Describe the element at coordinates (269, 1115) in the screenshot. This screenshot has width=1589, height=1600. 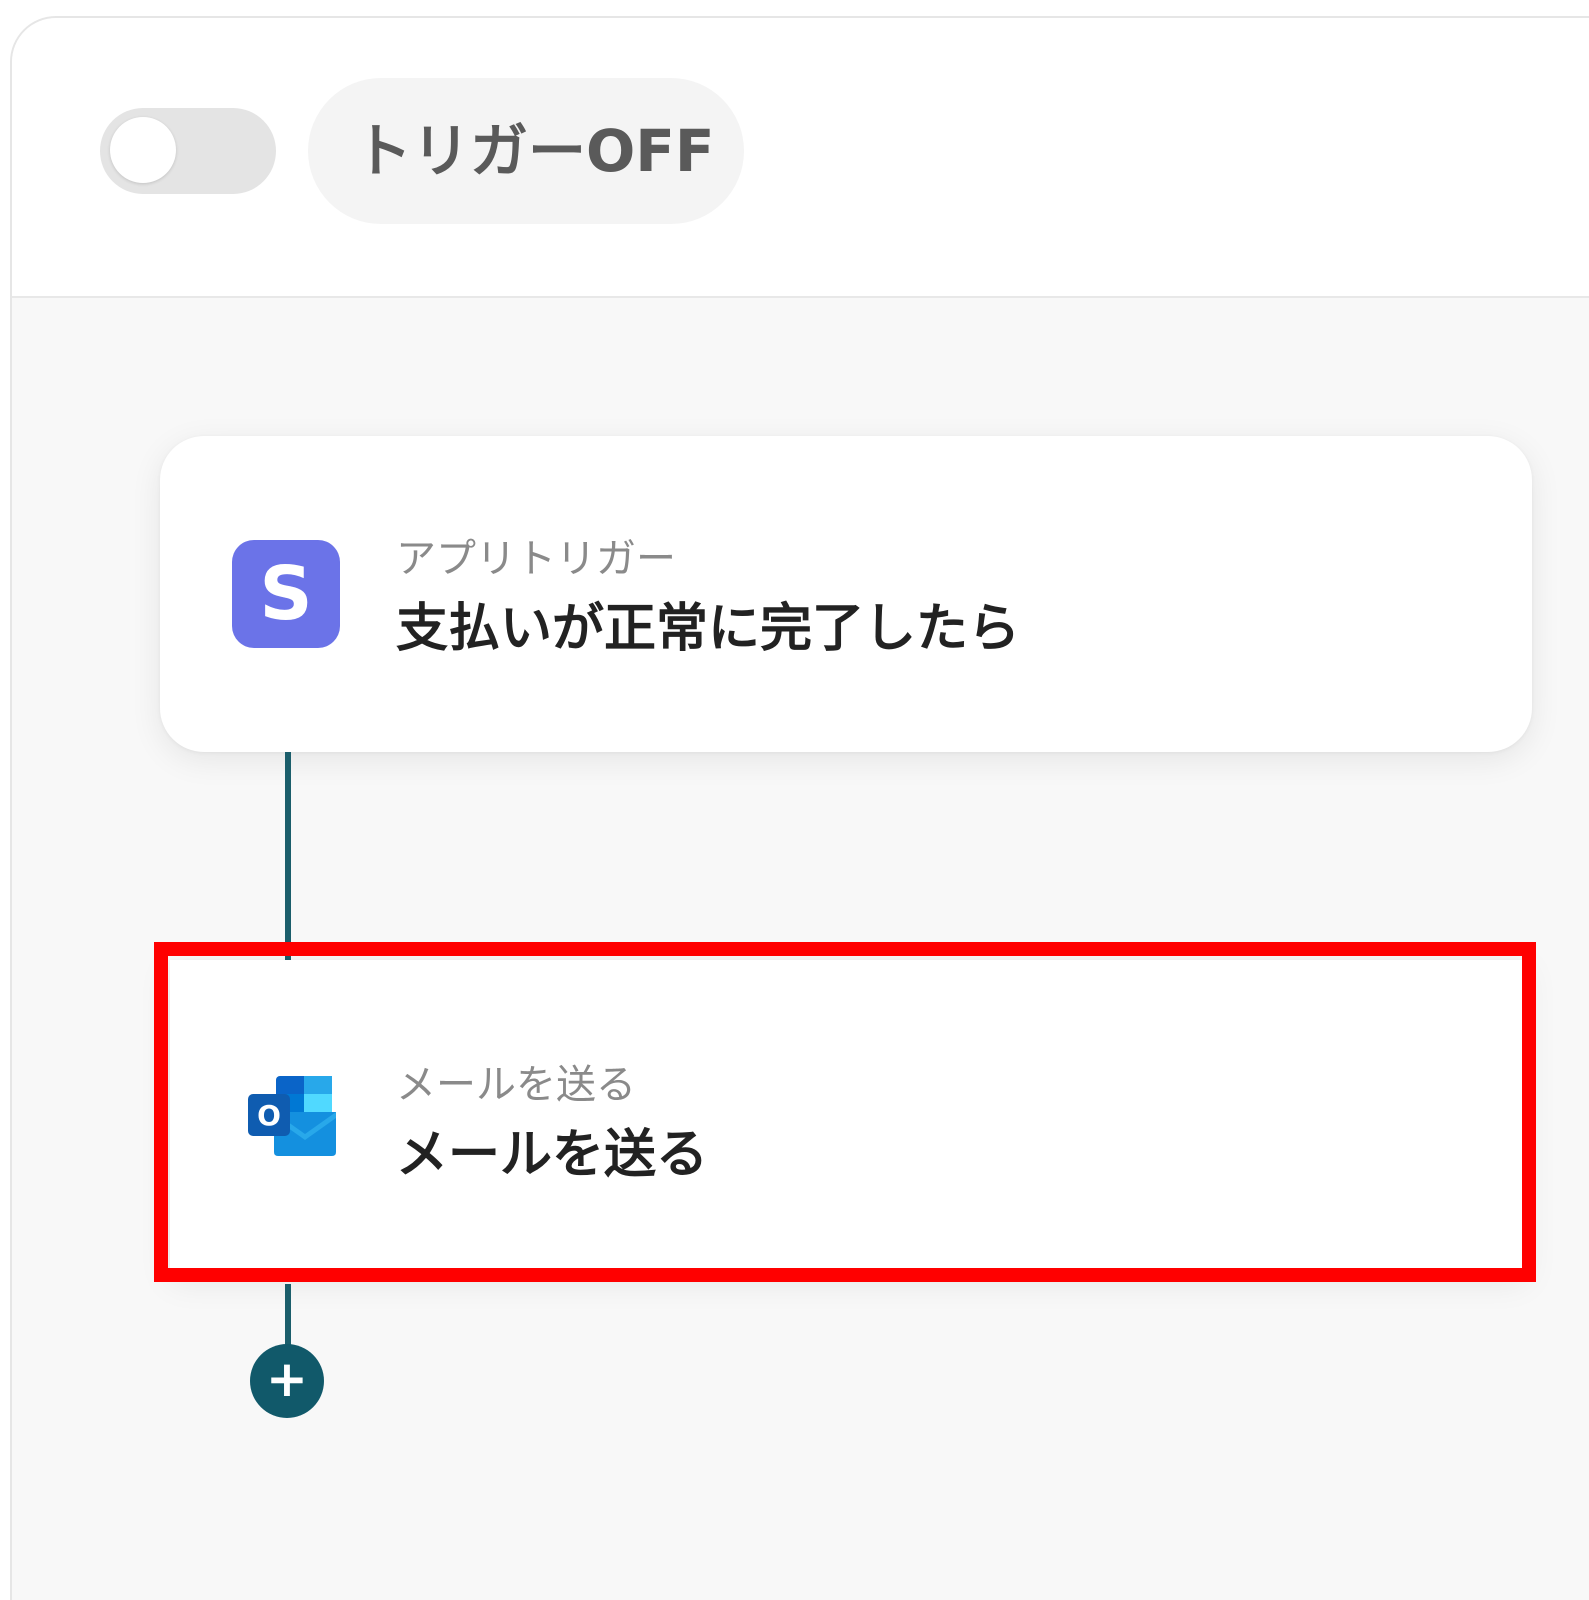
I see `outlook-icon-letter: O` at that location.